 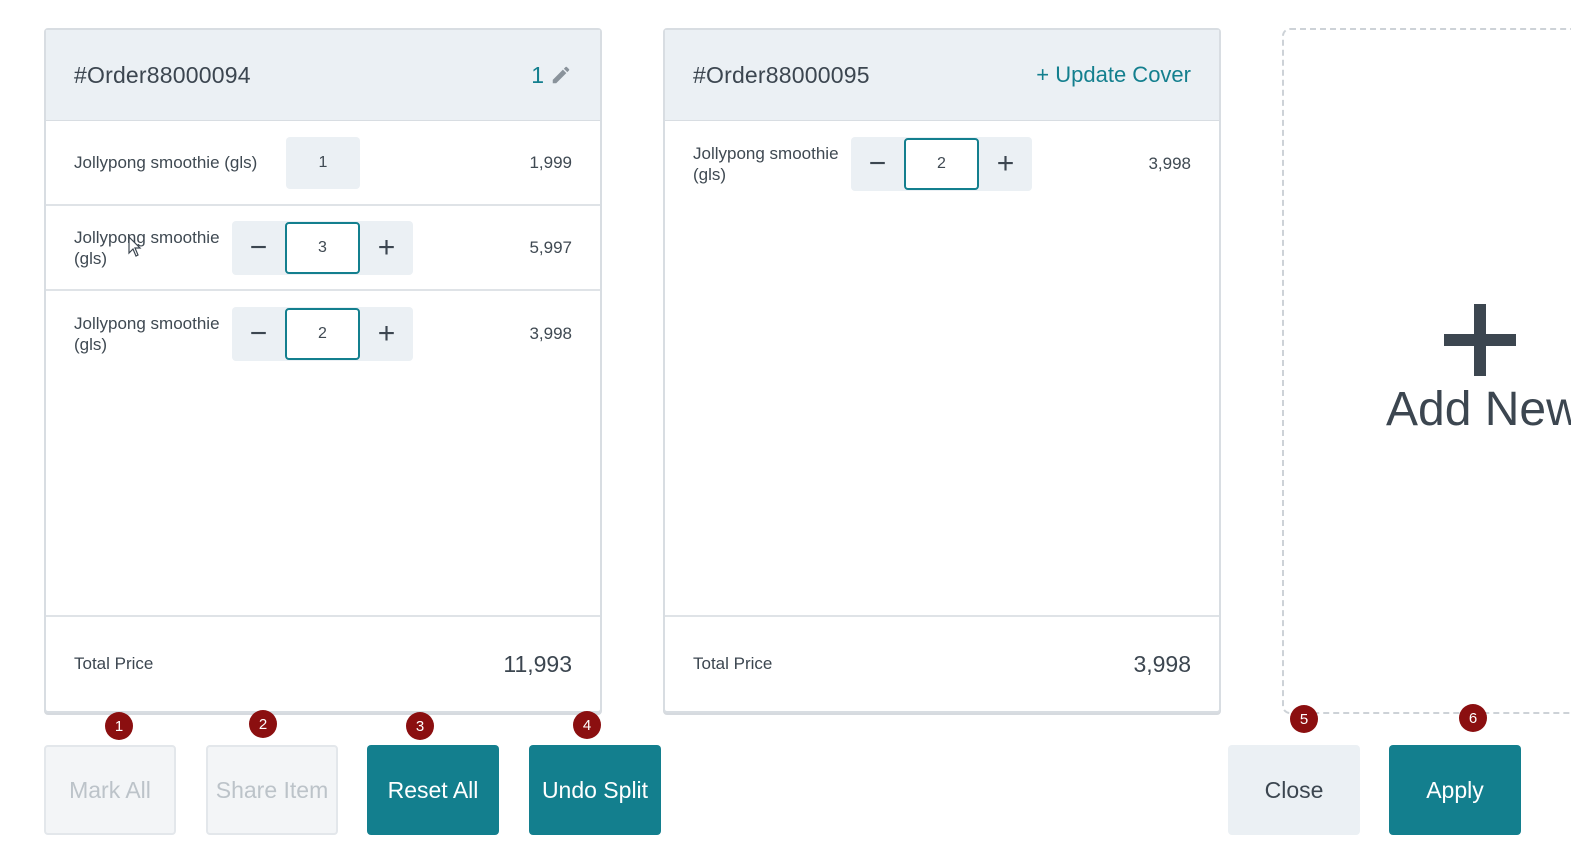 What do you see at coordinates (1162, 663) in the screenshot?
I see `total-price: 3,998` at bounding box center [1162, 663].